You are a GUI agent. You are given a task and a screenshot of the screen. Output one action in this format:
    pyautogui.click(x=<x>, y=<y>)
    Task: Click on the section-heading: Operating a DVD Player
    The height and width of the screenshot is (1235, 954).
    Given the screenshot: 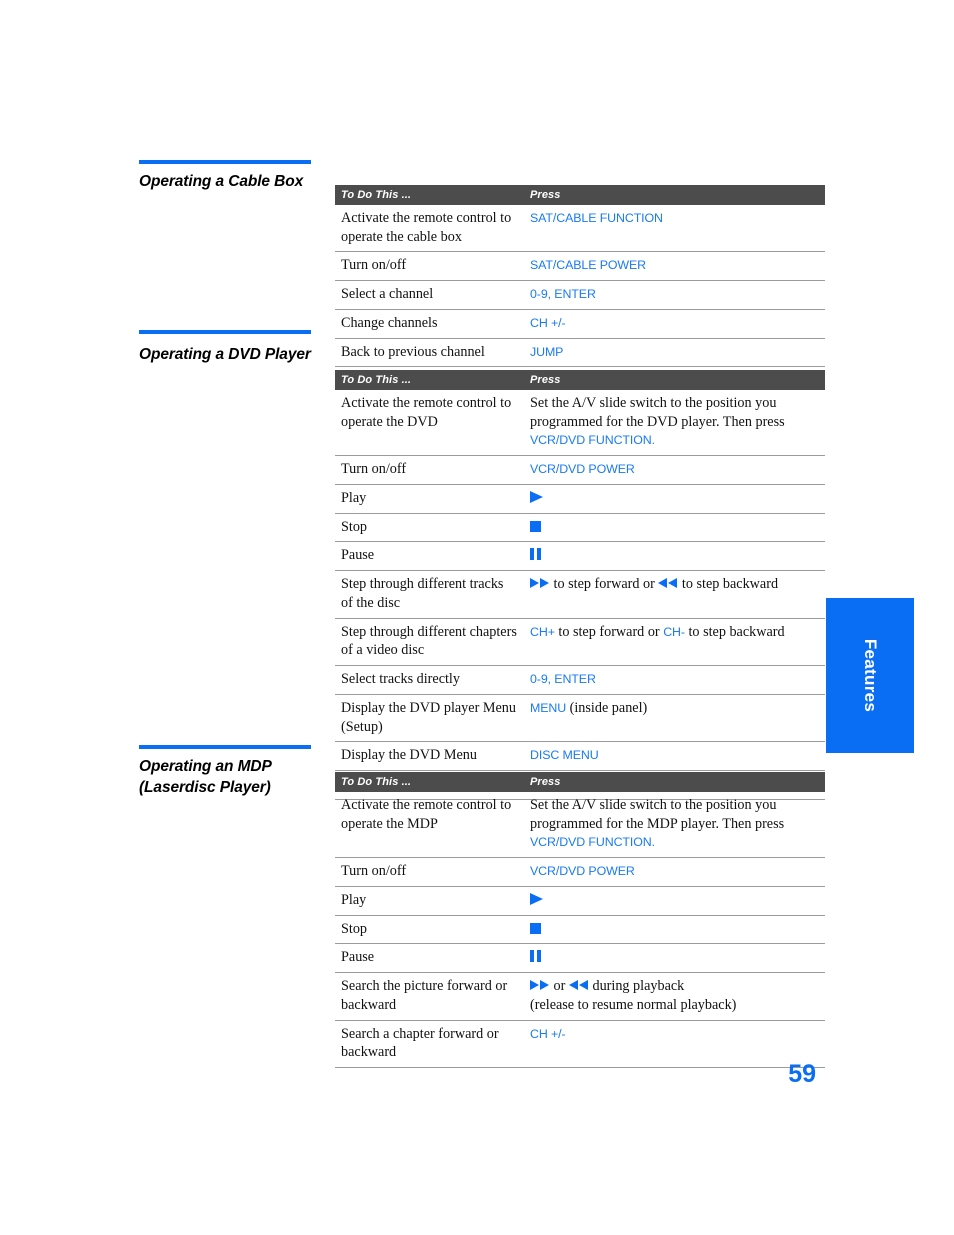 What is the action you would take?
    pyautogui.click(x=225, y=354)
    